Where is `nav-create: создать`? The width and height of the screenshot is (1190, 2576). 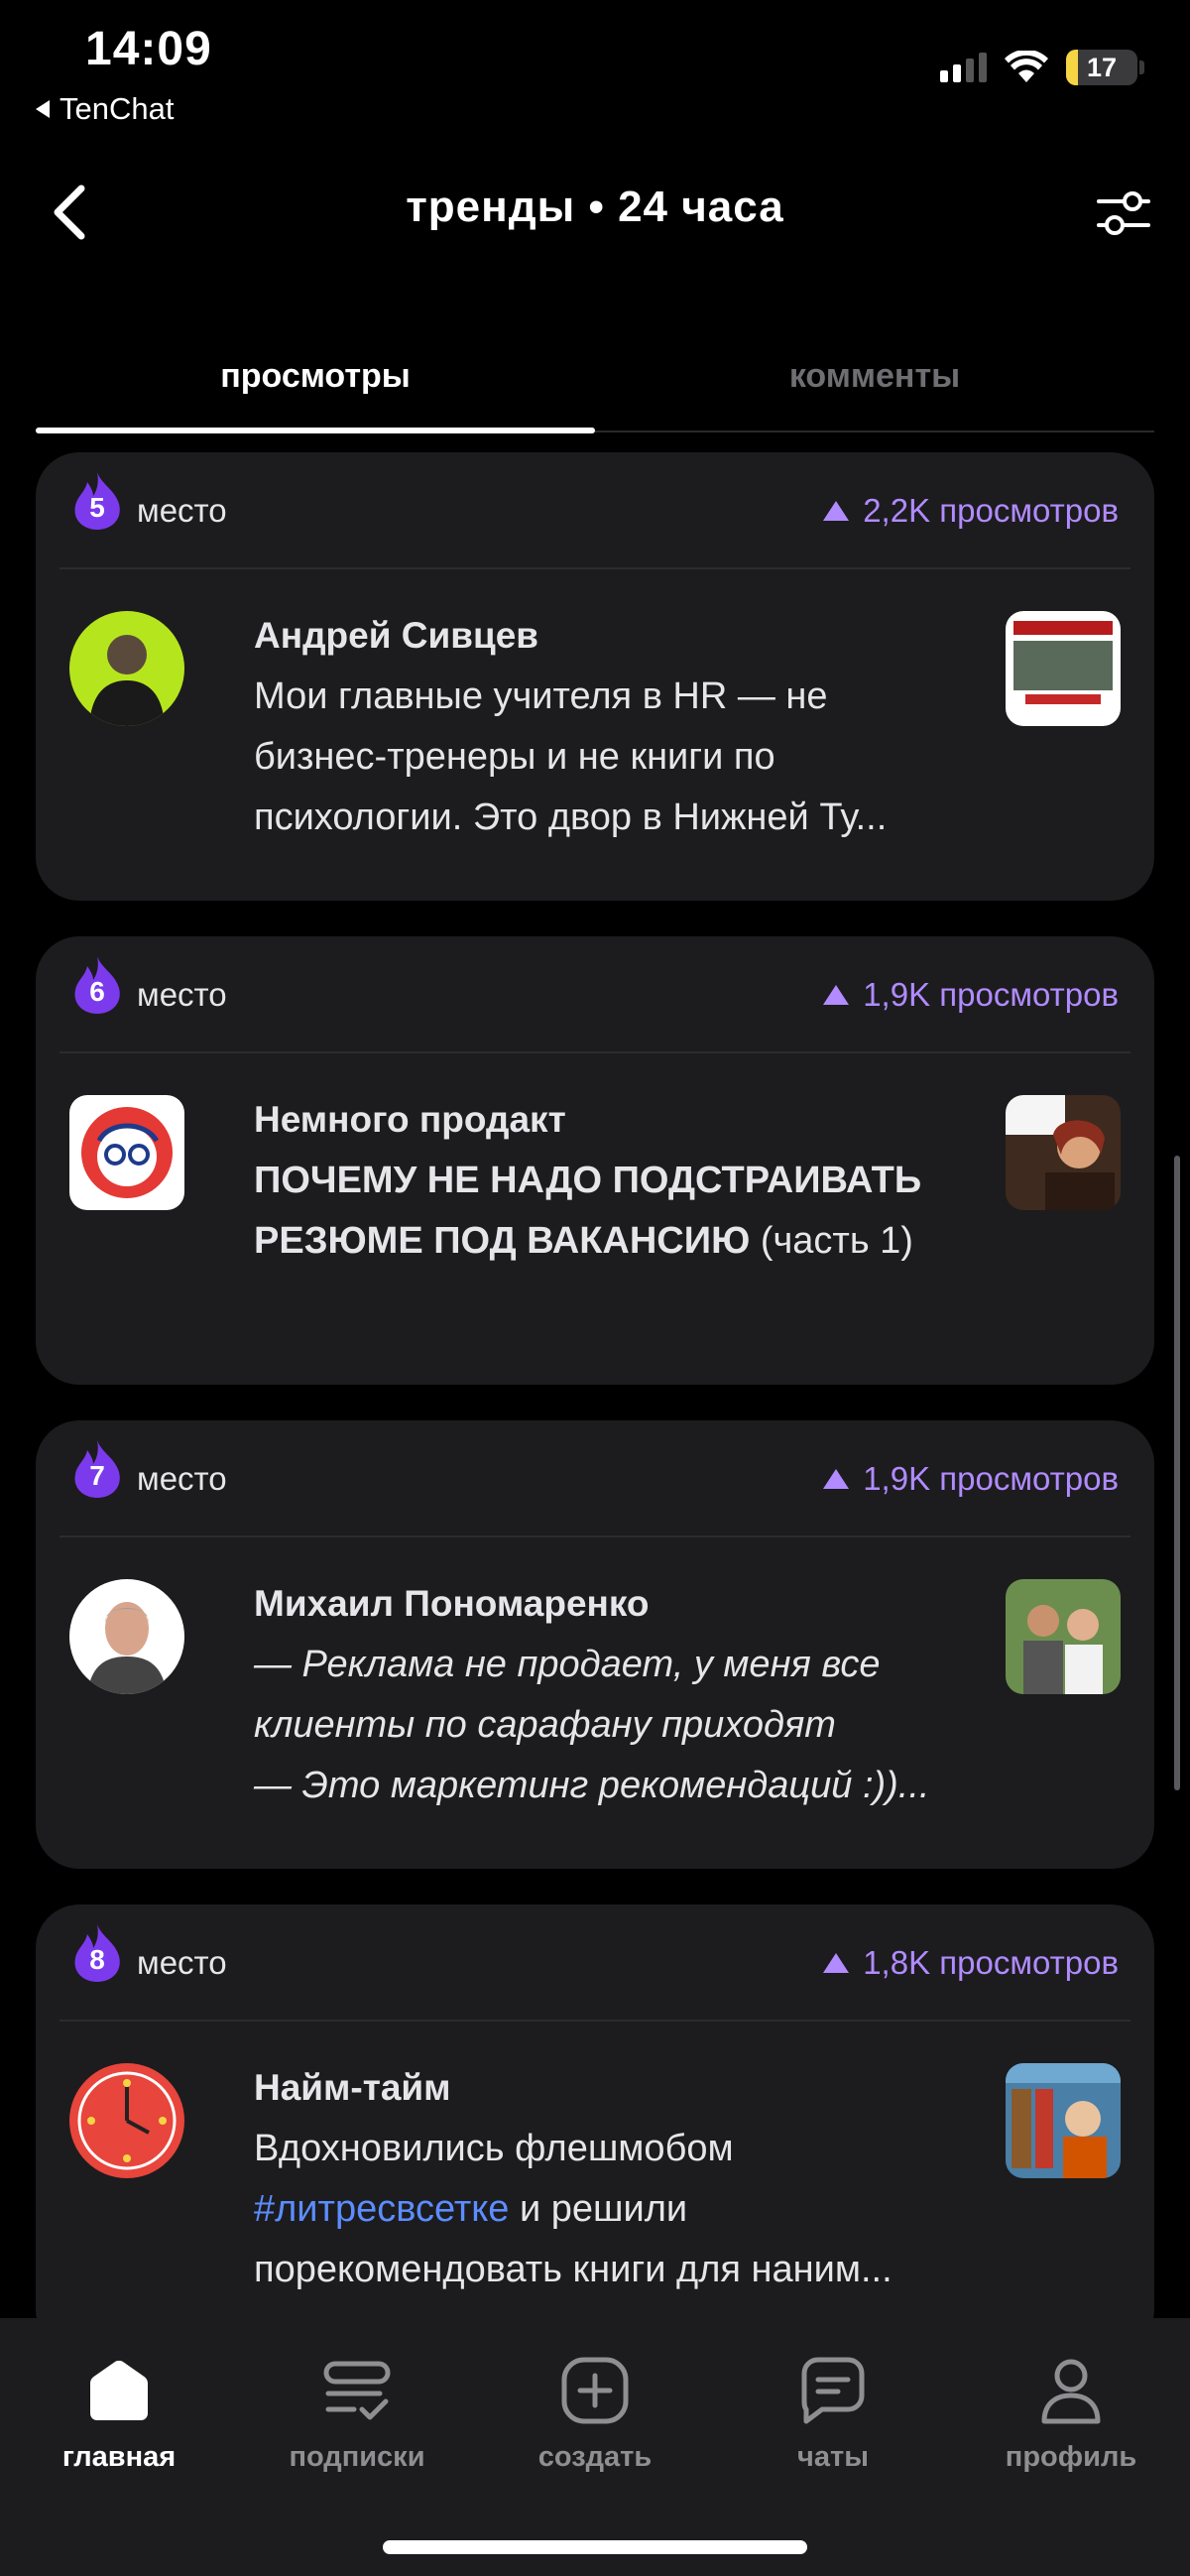 nav-create: создать is located at coordinates (595, 2420).